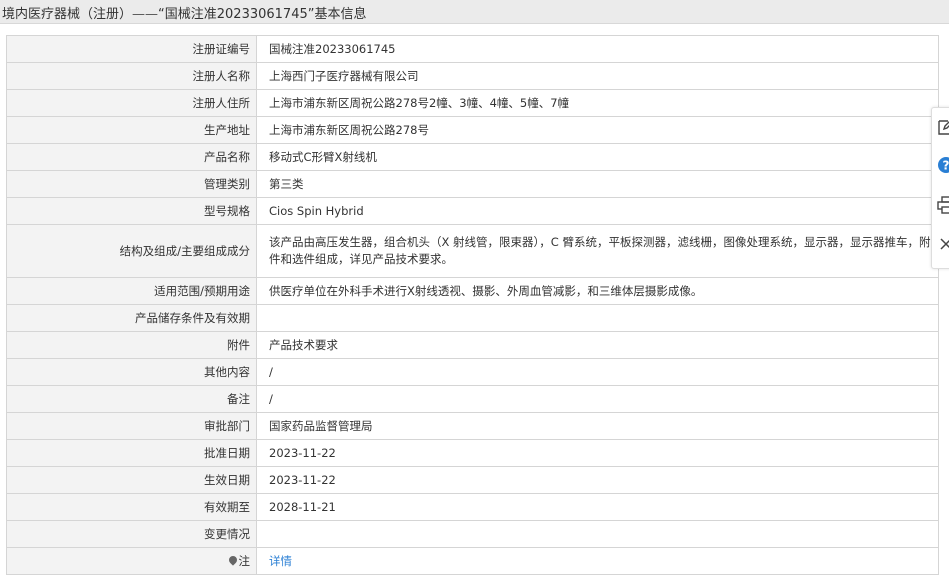  I want to click on table-row: 其他内容 /, so click(472, 372).